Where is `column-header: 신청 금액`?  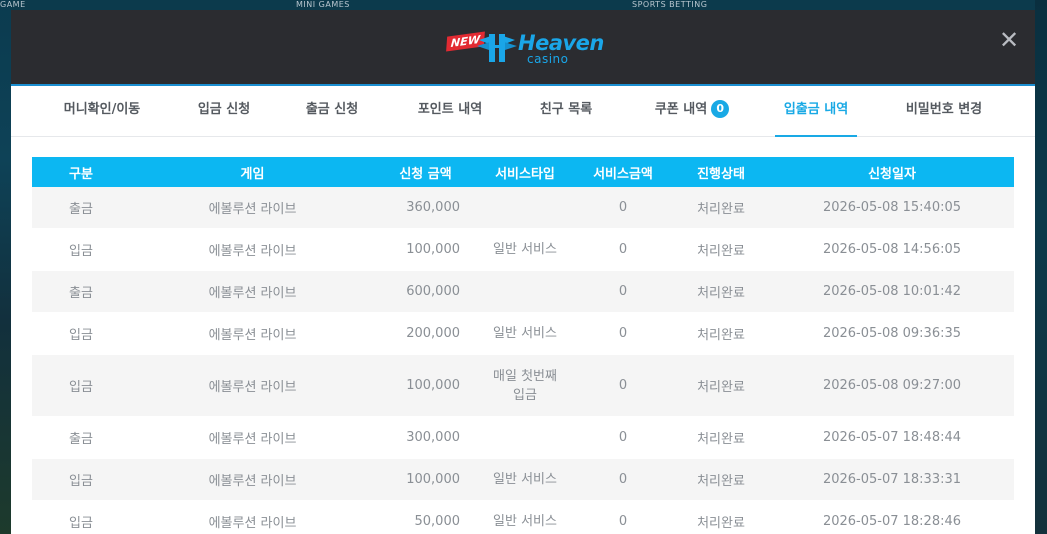
column-header: 신청 금액 is located at coordinates (425, 172).